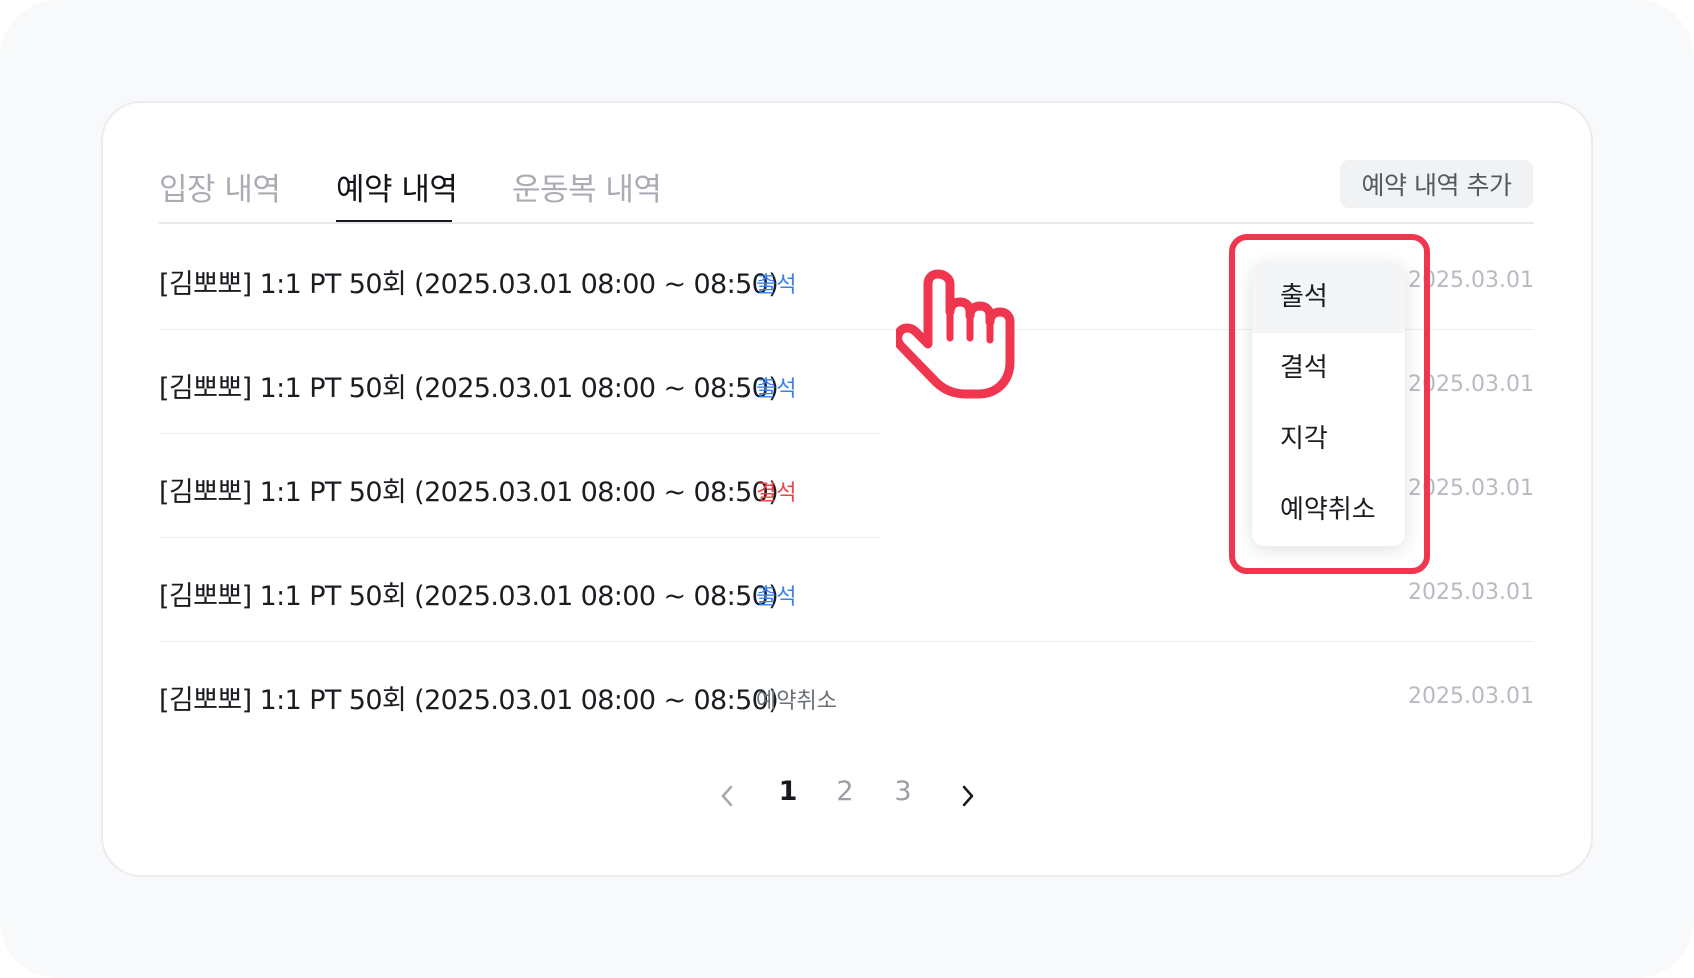 Image resolution: width=1694 pixels, height=978 pixels. Describe the element at coordinates (967, 796) in the screenshot. I see `chevron-right-icon` at that location.